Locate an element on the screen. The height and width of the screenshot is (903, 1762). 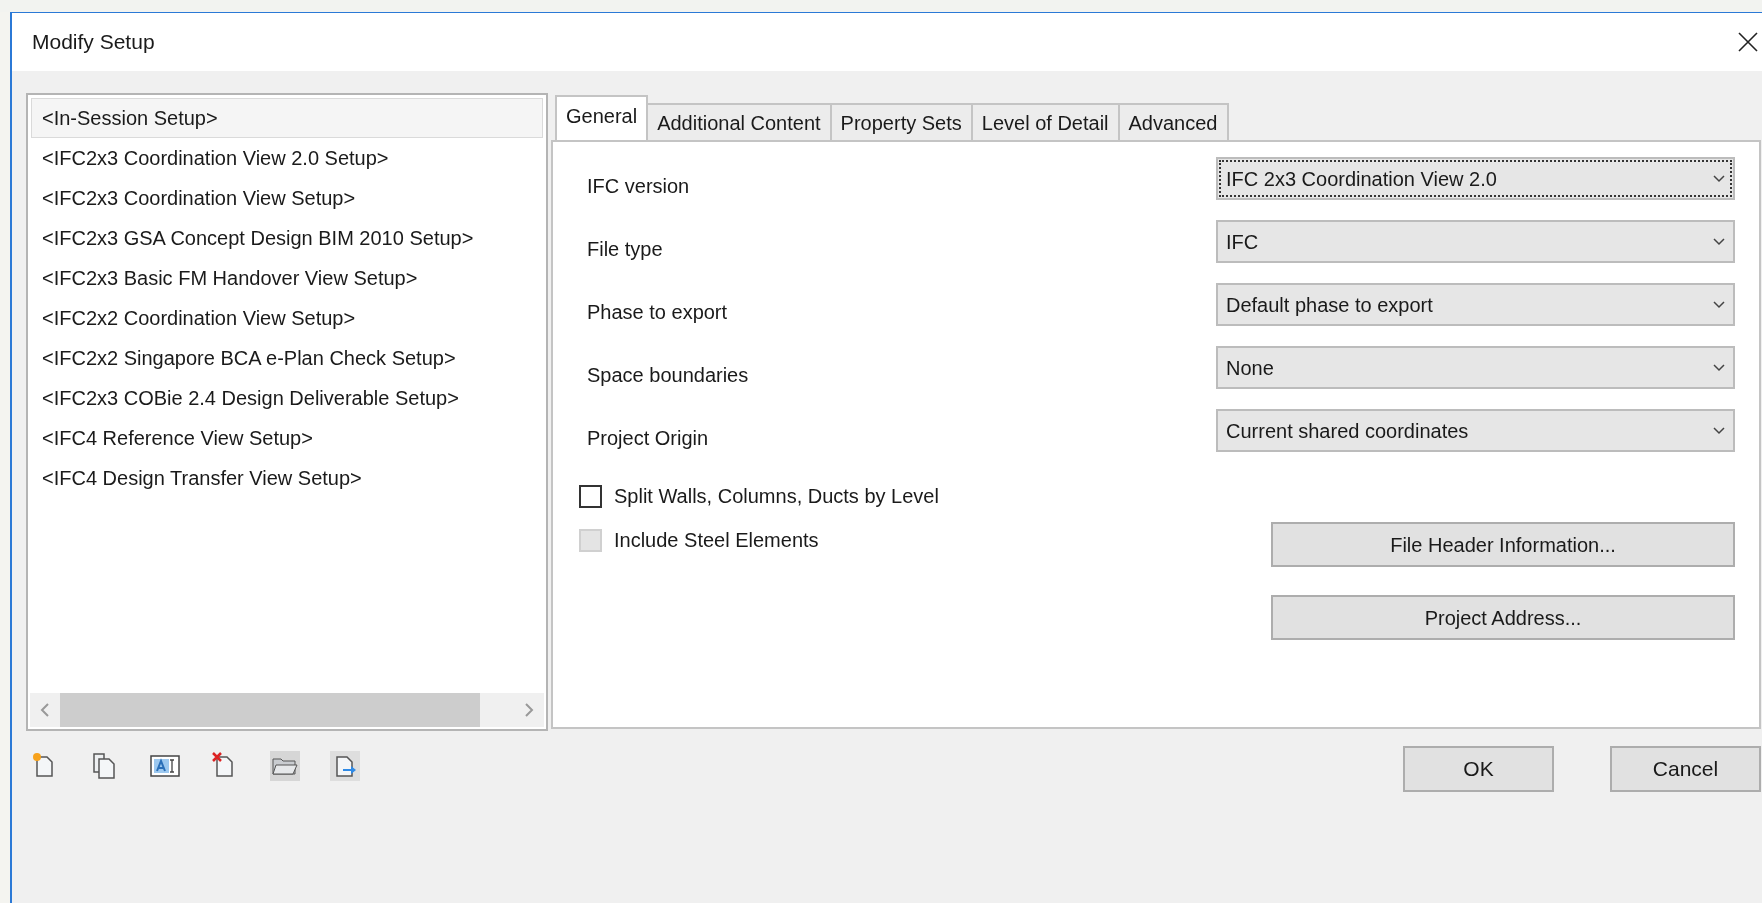
setup-list-item: <IFC2x2 Coordination View Setup> is located at coordinates (287, 318).